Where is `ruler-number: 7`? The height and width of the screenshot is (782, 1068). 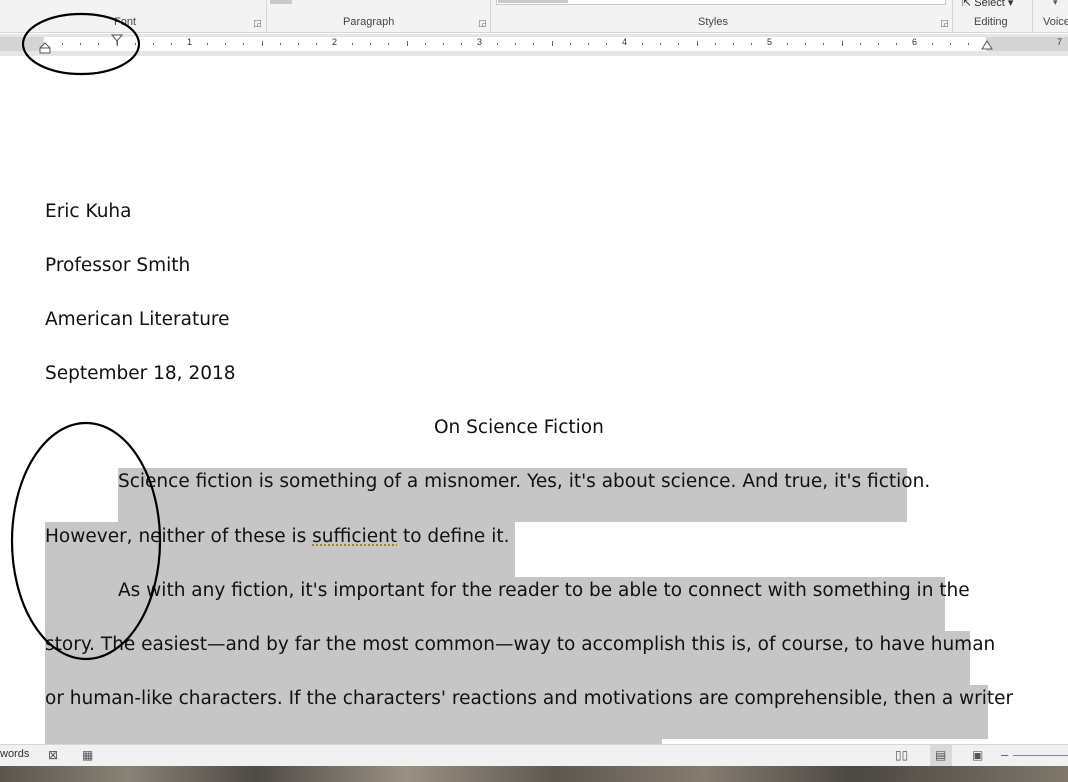
ruler-number: 7 is located at coordinates (1059, 42).